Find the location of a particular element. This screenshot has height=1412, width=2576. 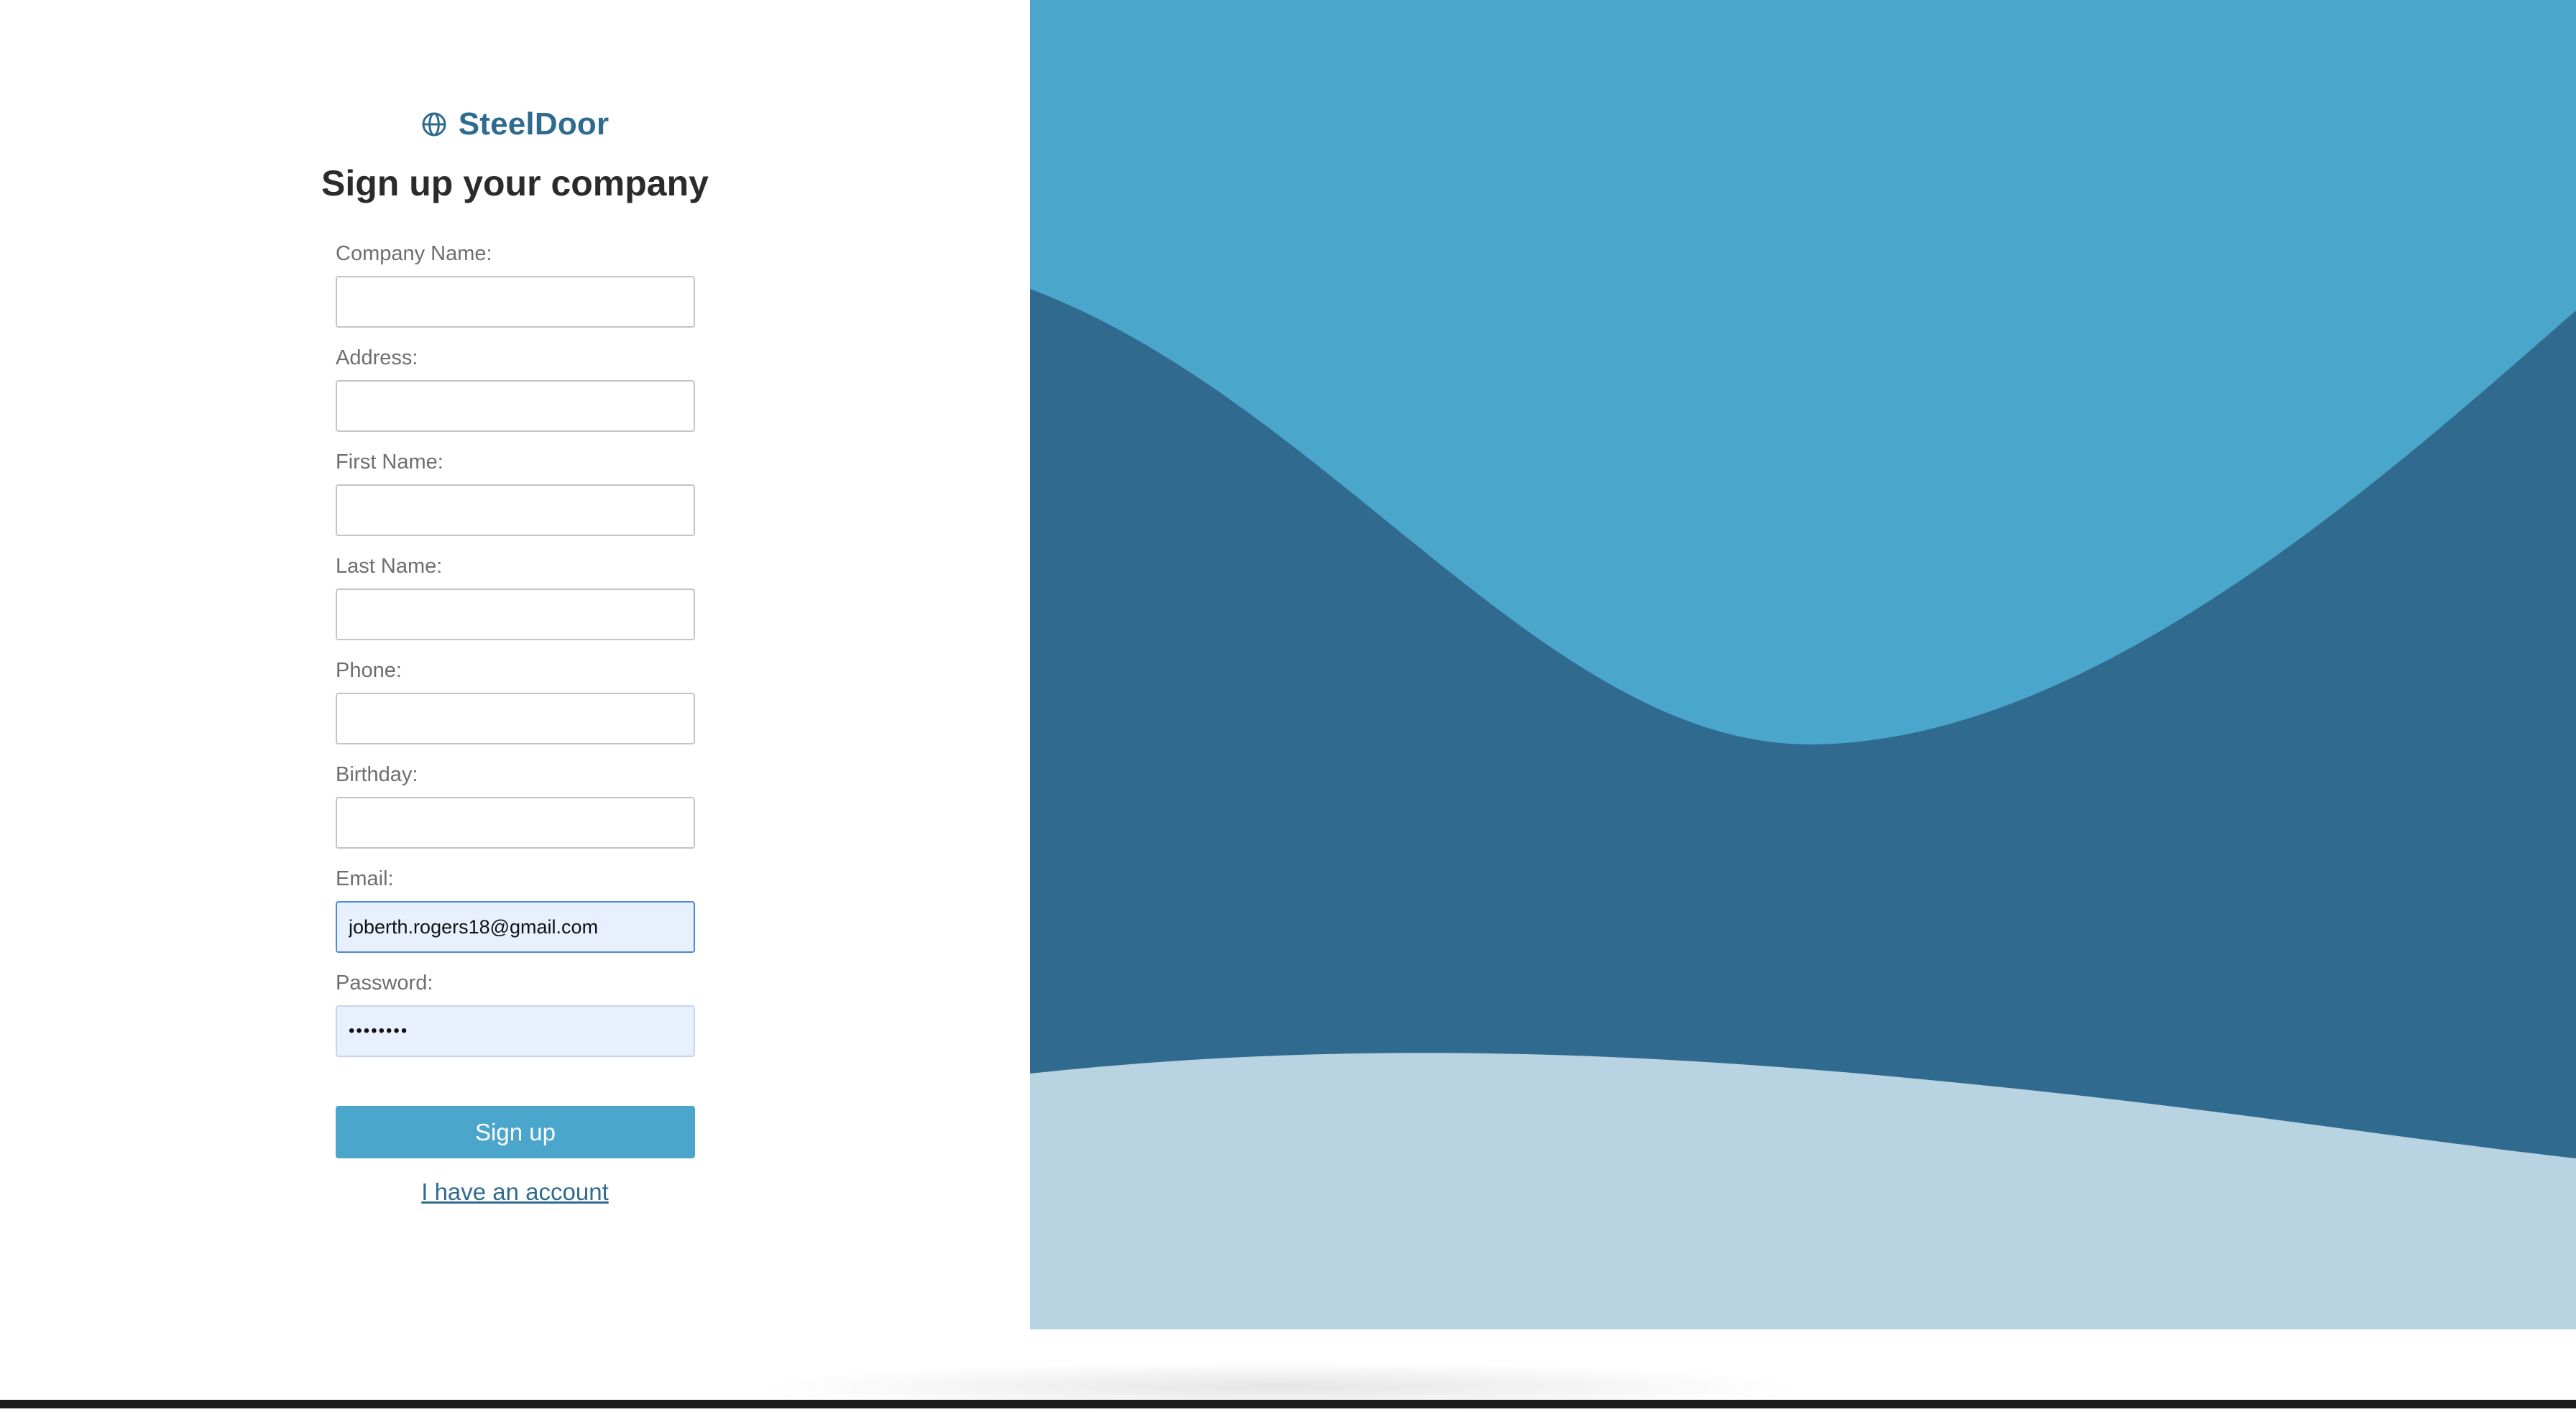

brand-logo: SteelDoor is located at coordinates (515, 124).